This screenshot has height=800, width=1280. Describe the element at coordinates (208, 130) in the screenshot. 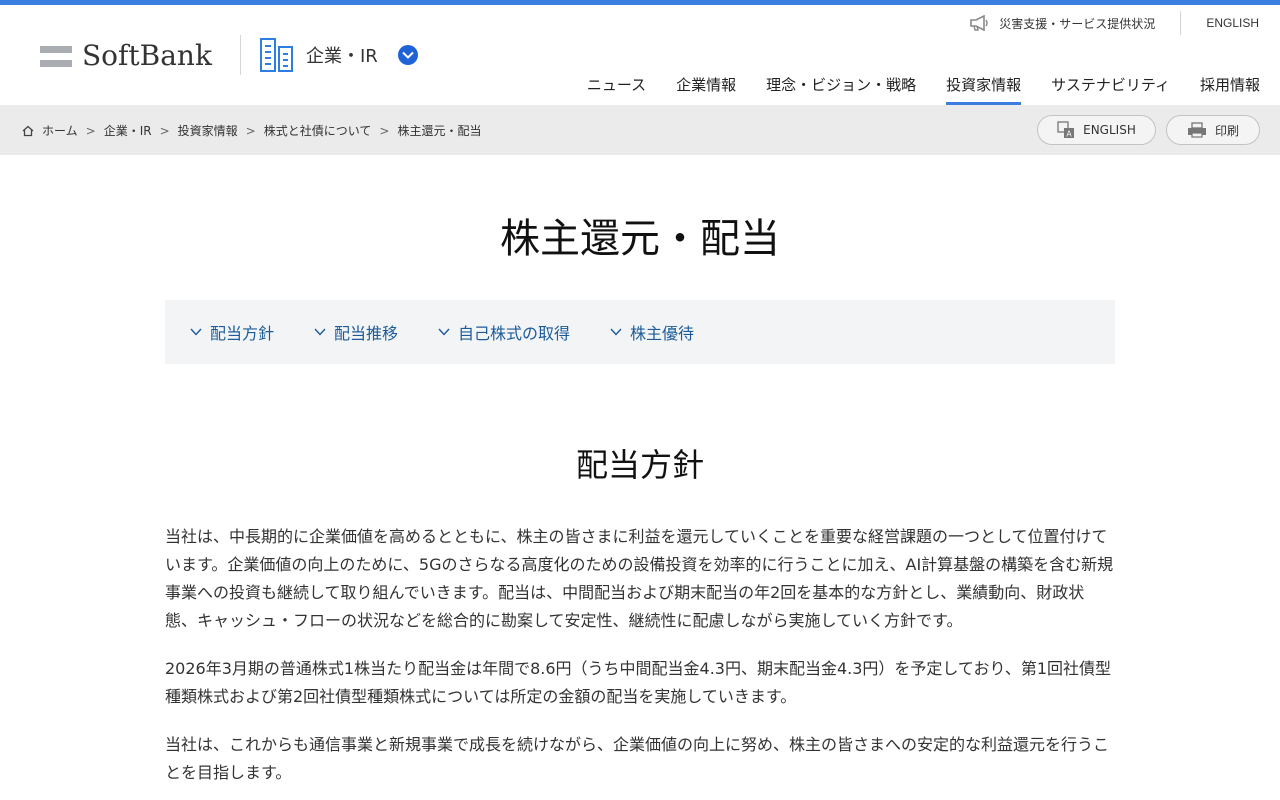

I see `breadcrumb-investors: 投資家情報` at that location.